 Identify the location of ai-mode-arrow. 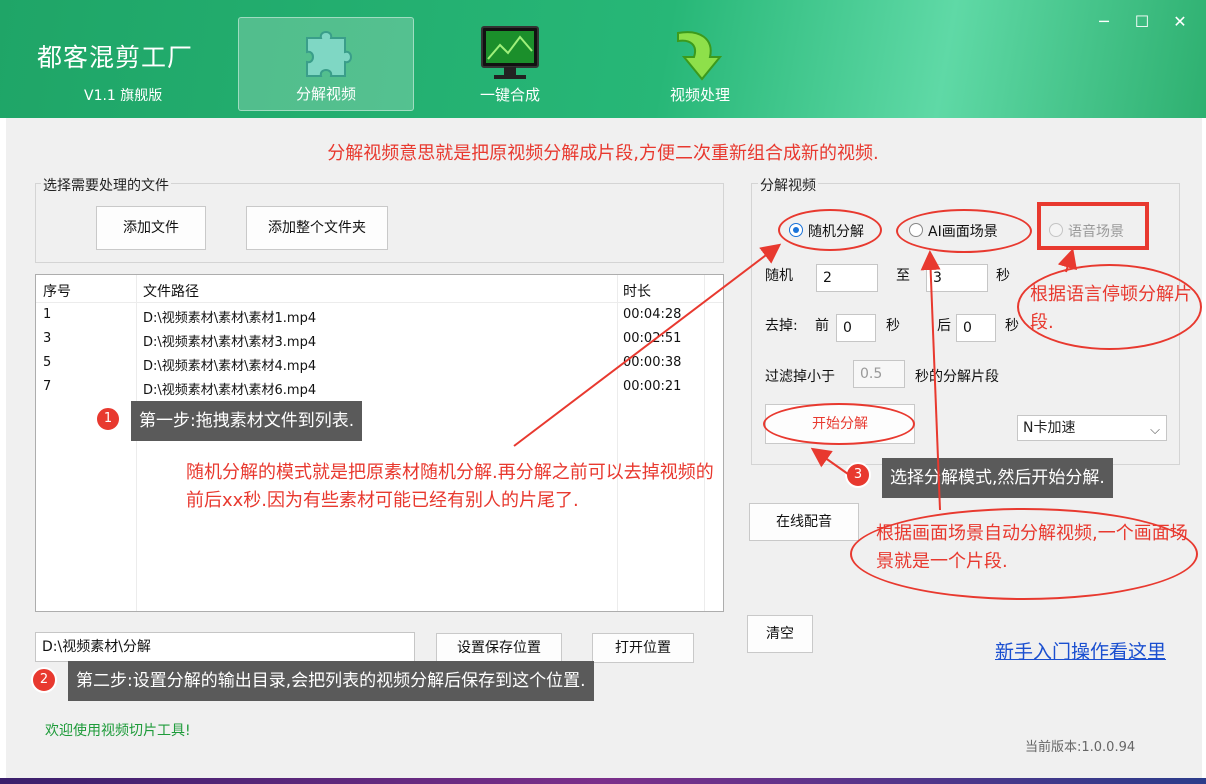
(930, 380).